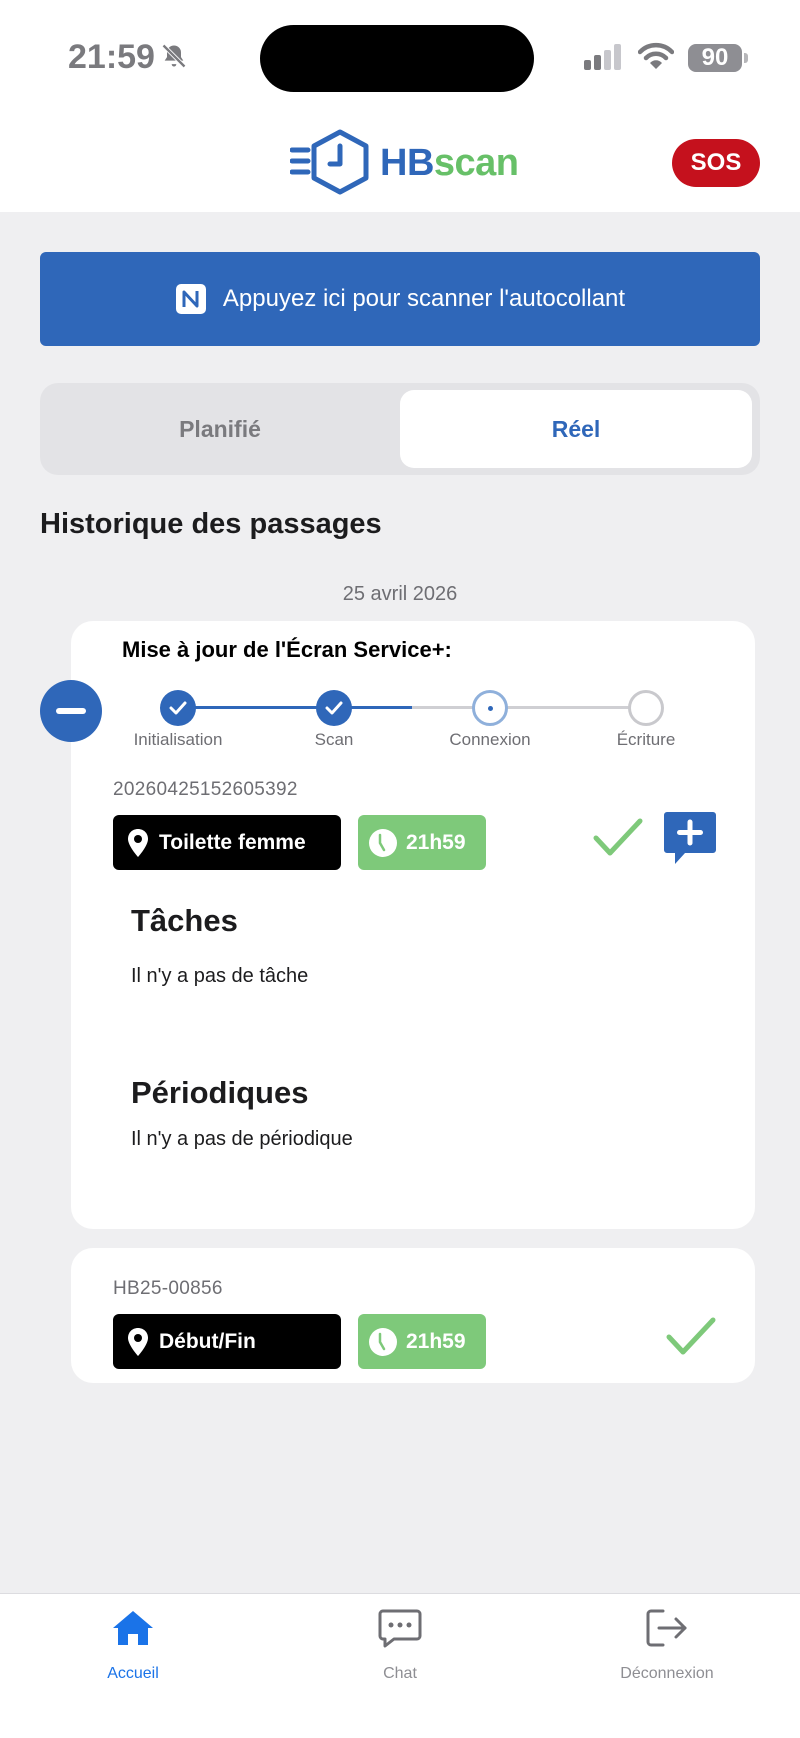 The image size is (800, 1738). What do you see at coordinates (111, 57) in the screenshot?
I see `status-time: 21:59` at bounding box center [111, 57].